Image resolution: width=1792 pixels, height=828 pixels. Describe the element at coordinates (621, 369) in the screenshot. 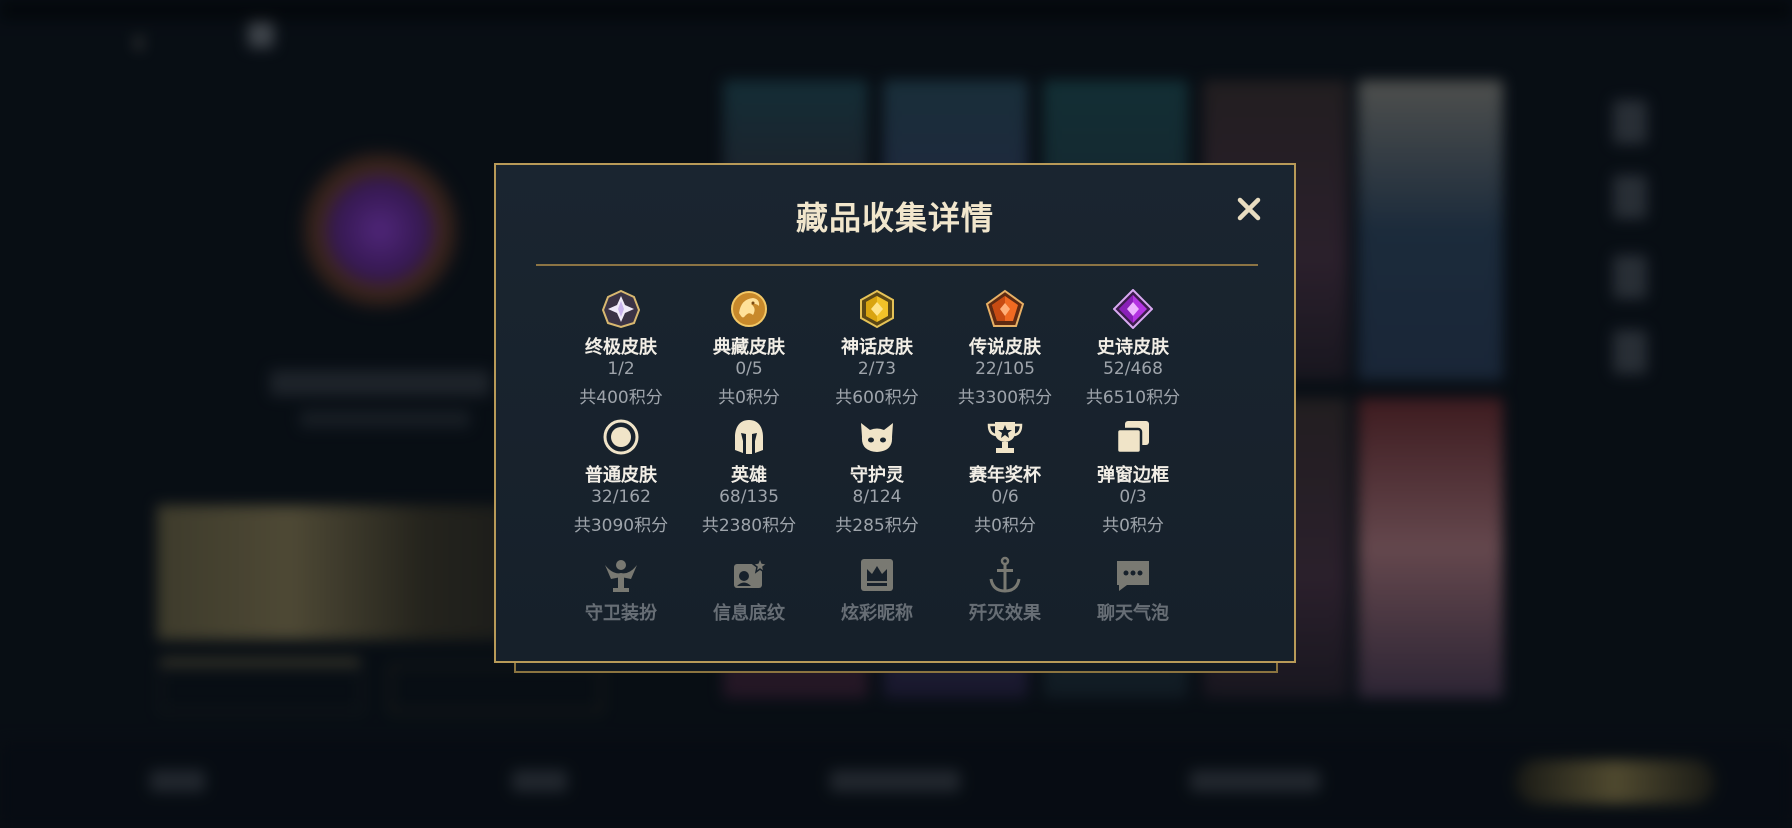

I see `item-count: 1/2` at that location.